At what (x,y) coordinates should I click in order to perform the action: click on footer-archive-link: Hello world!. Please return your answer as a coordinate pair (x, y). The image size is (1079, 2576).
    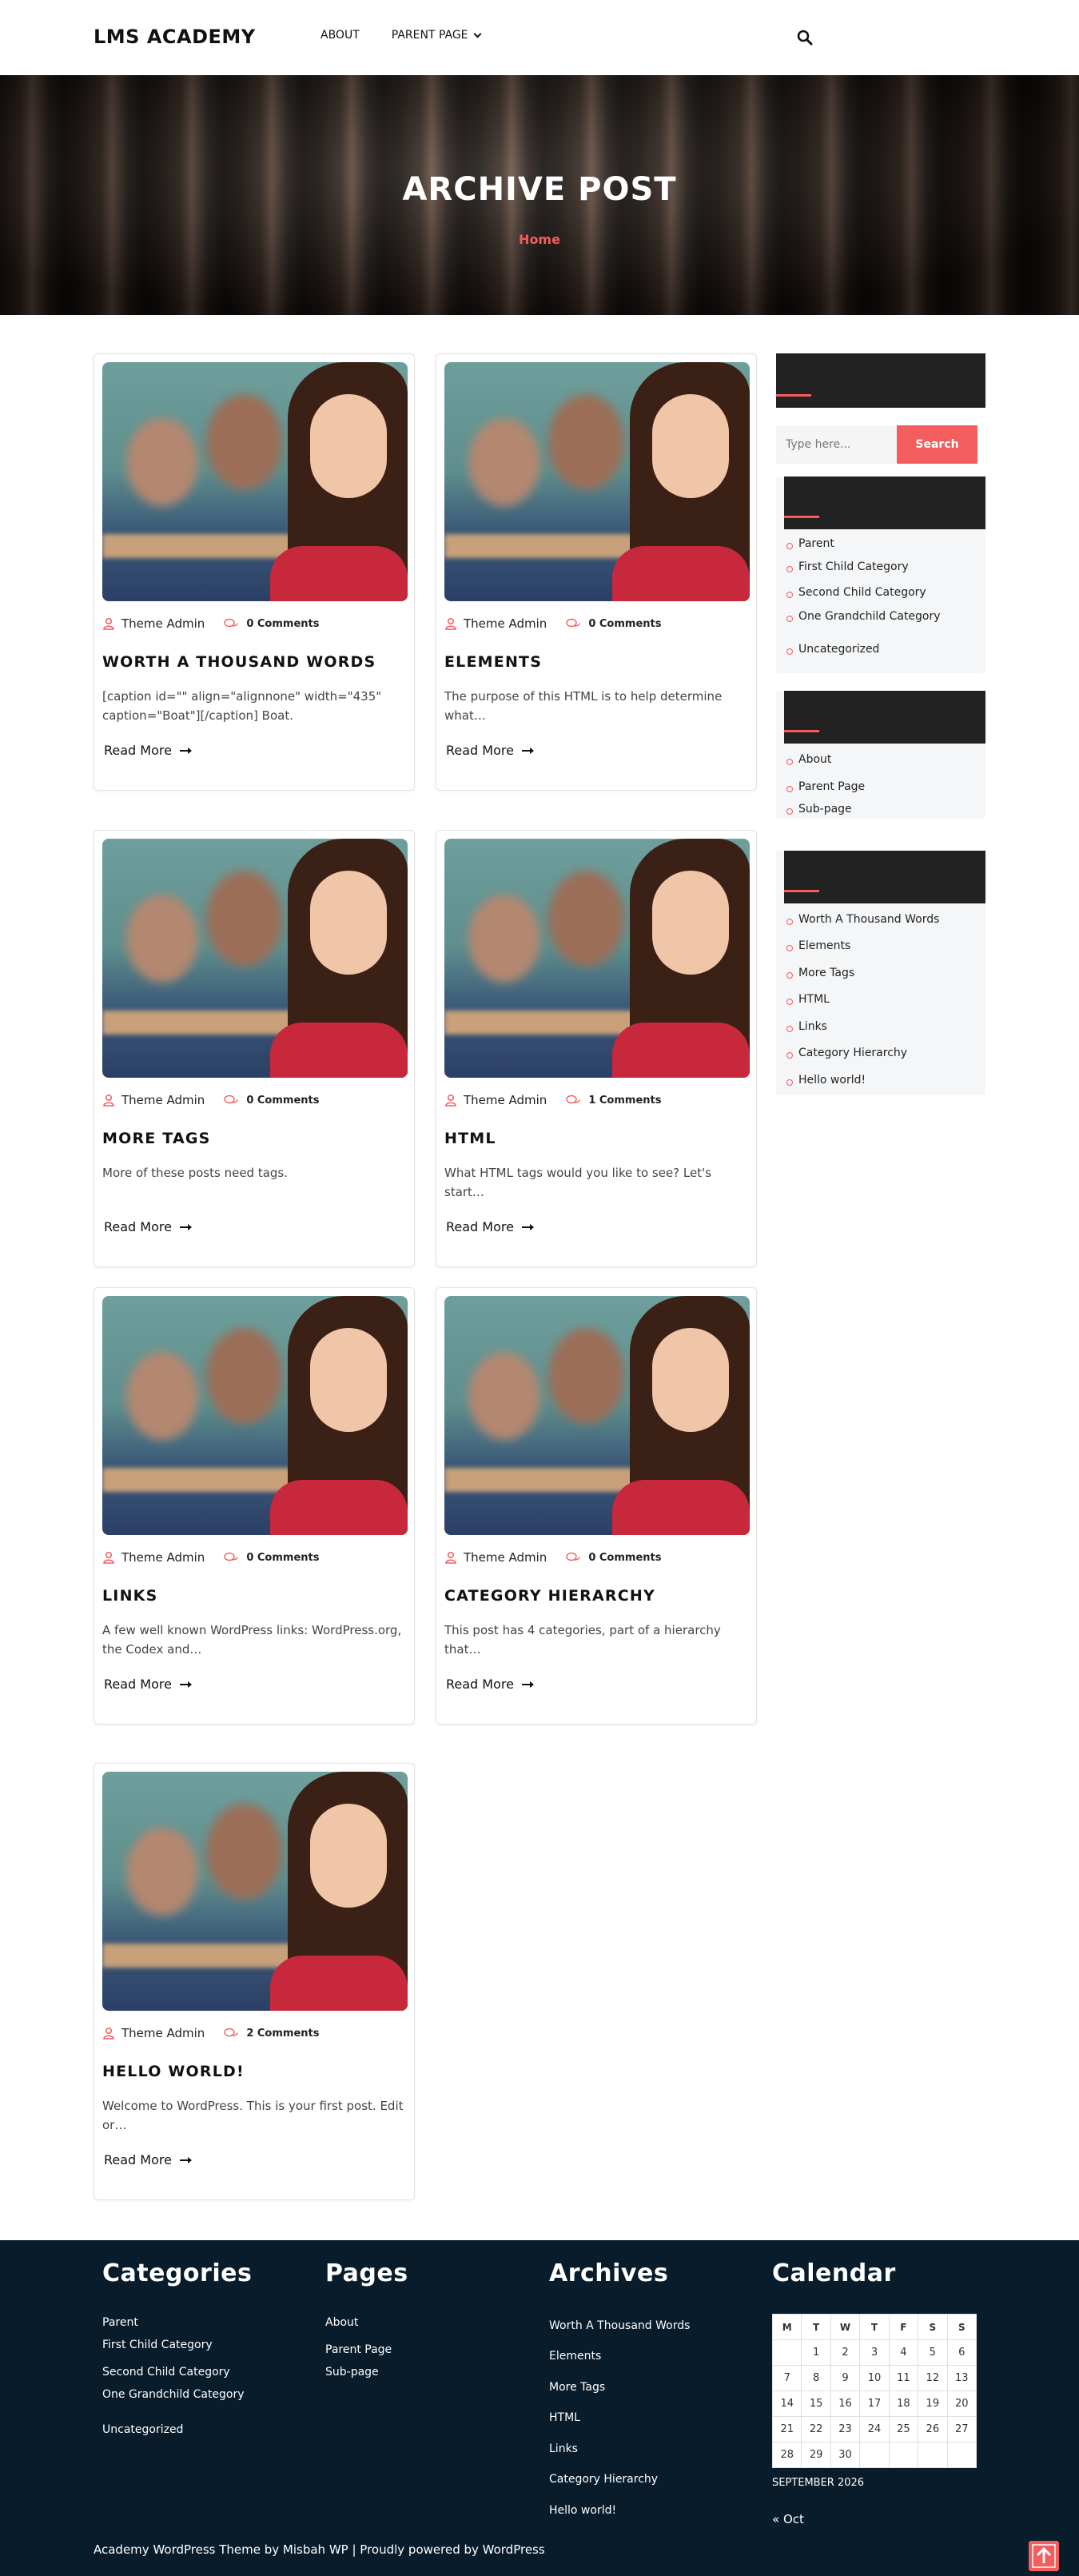
    Looking at the image, I should click on (582, 2510).